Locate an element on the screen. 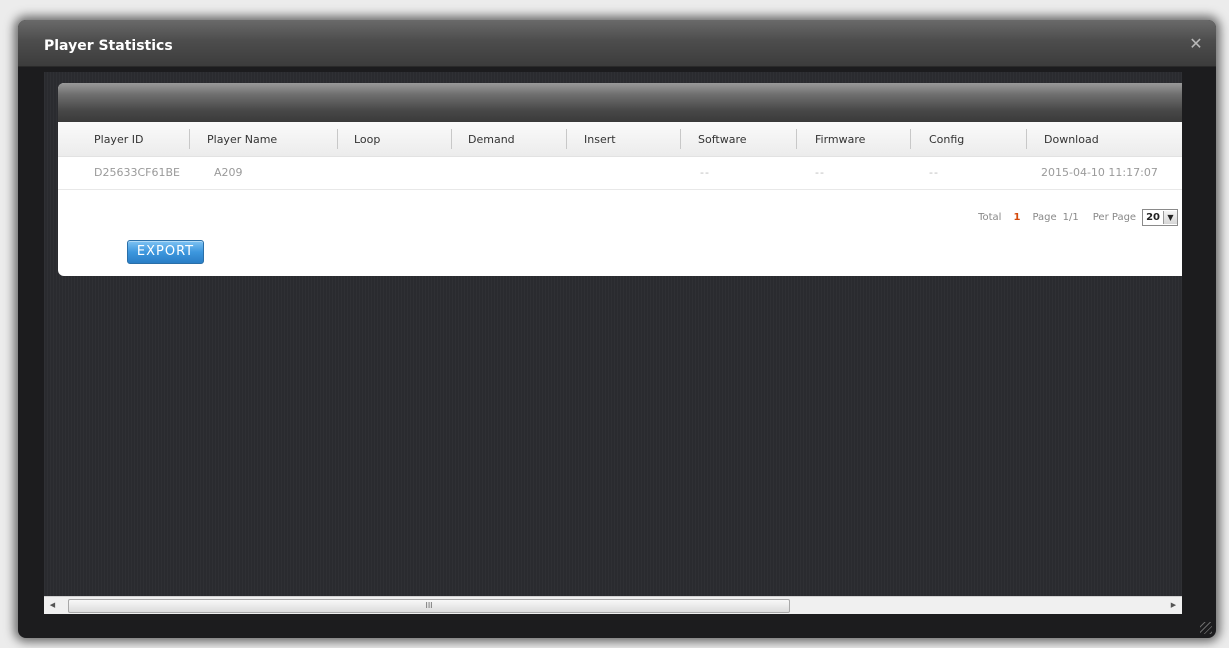  scrollbar-grip: III is located at coordinates (429, 605).